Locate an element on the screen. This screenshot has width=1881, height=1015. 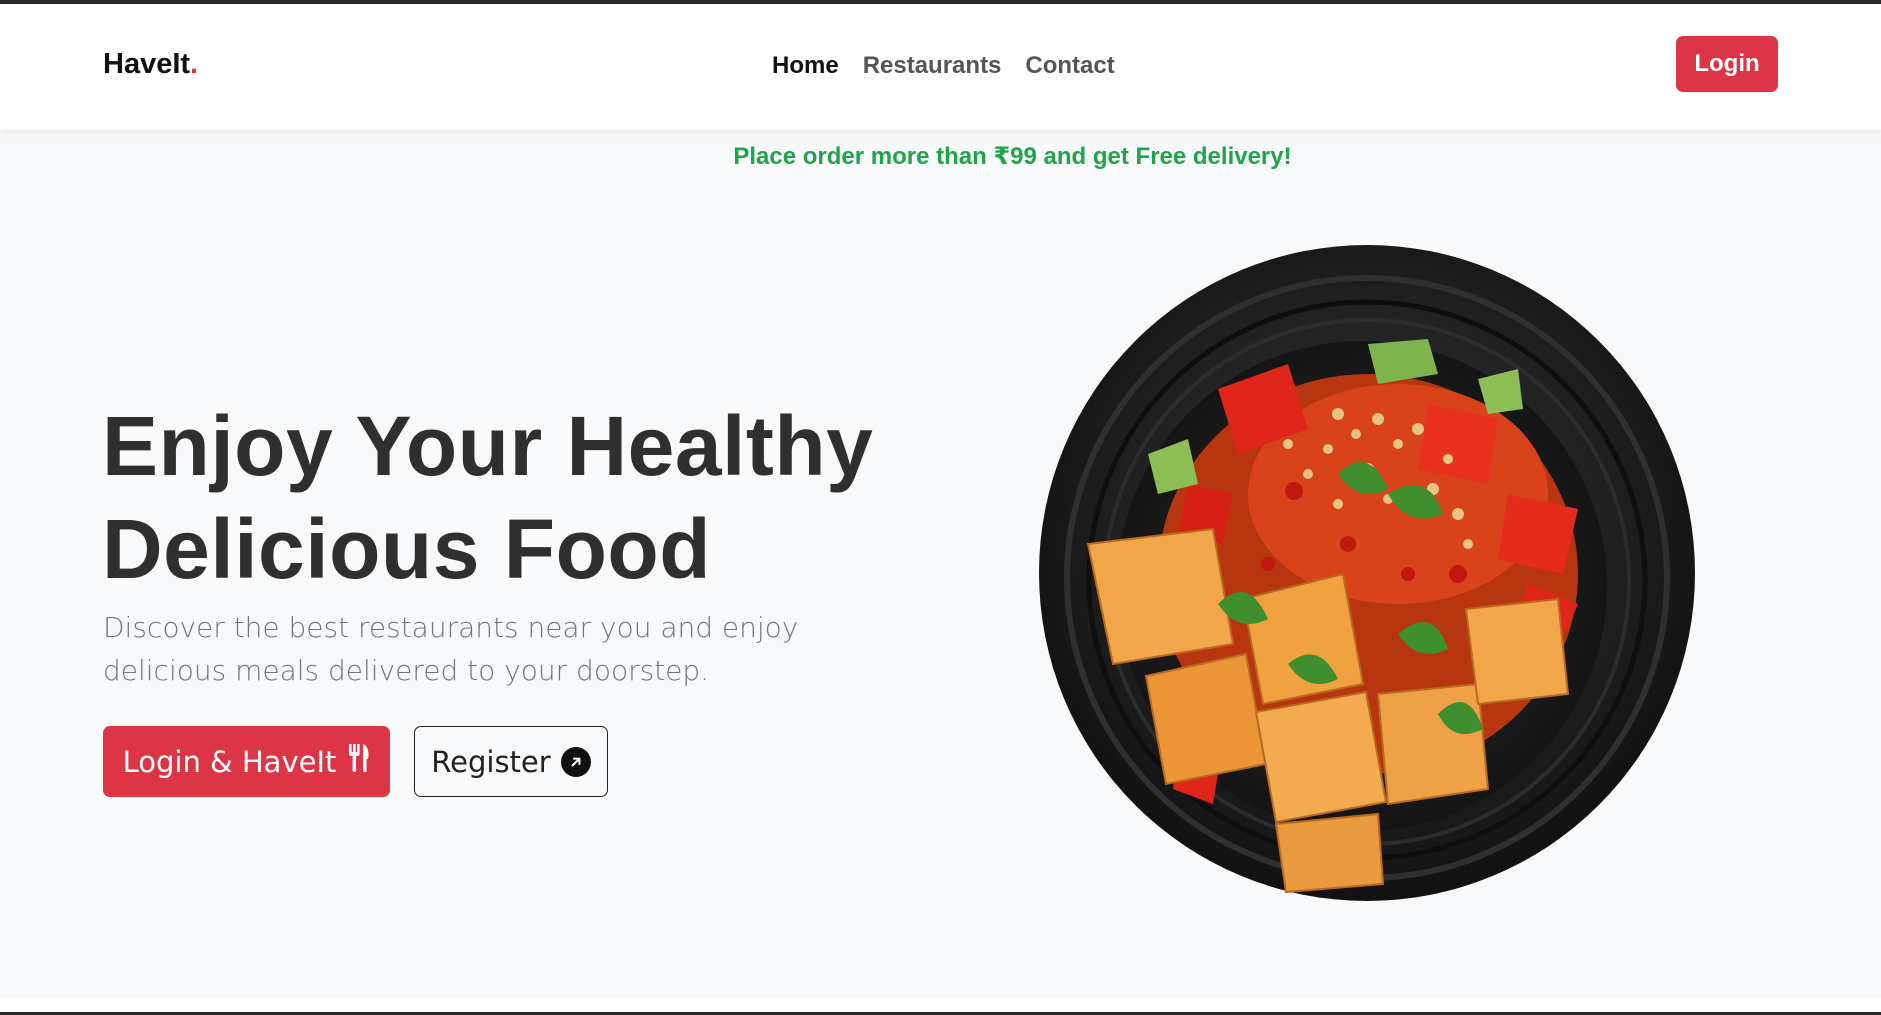
brand-logo: HaveIt. is located at coordinates (150, 64).